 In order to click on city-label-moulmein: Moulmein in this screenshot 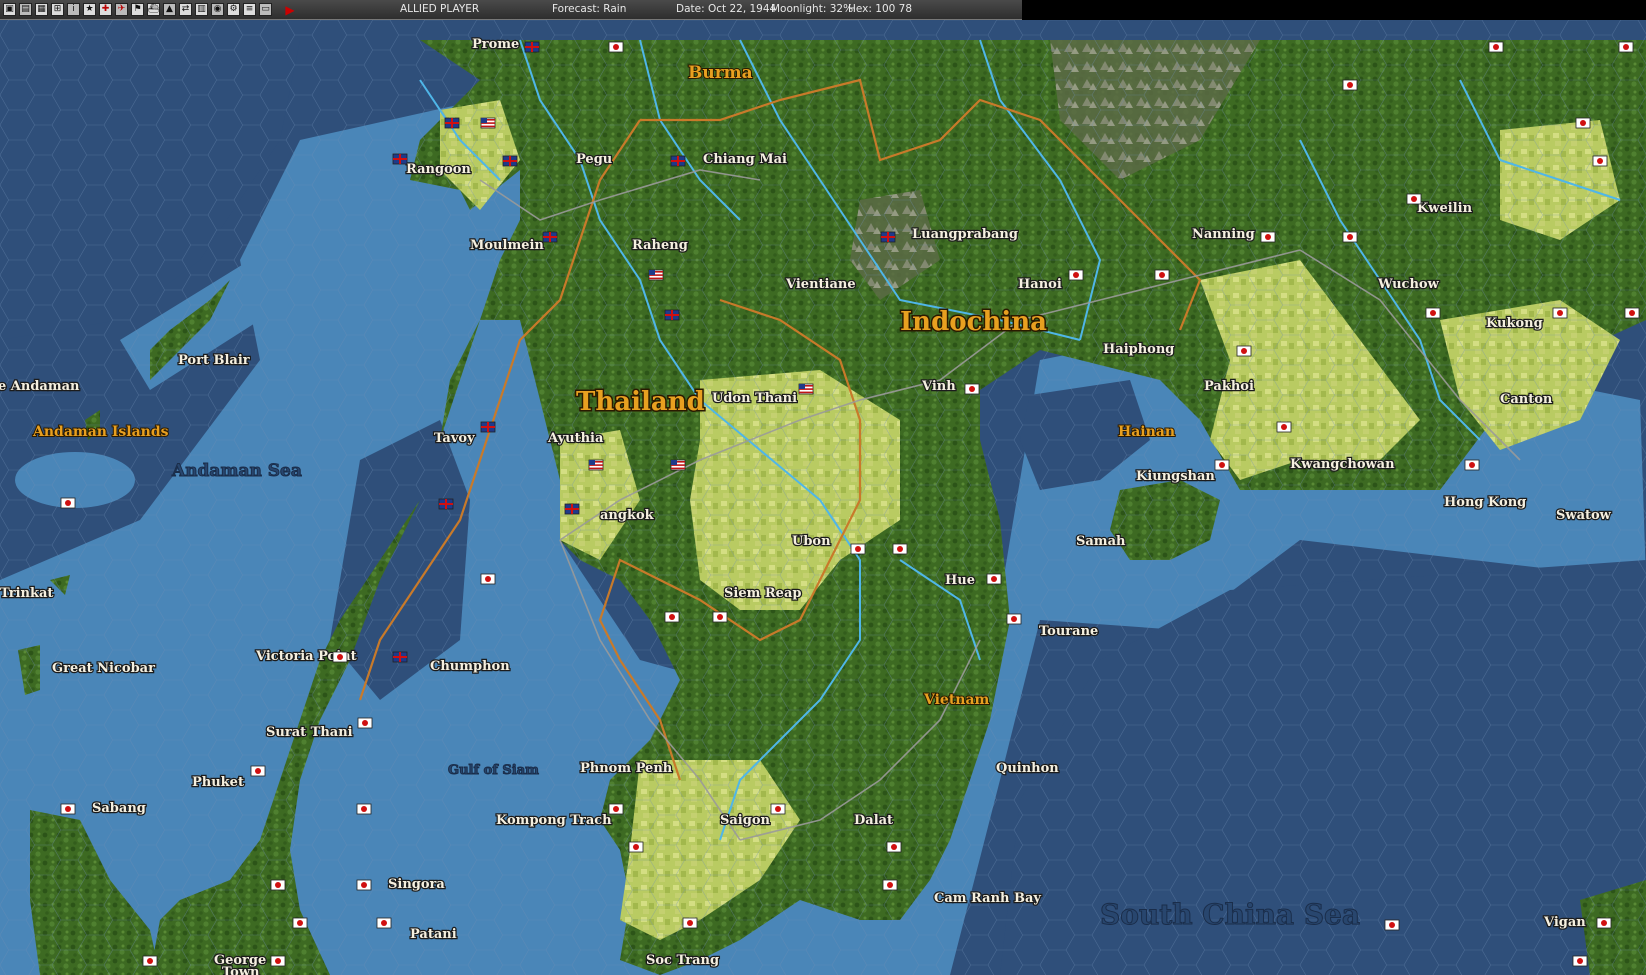, I will do `click(507, 246)`.